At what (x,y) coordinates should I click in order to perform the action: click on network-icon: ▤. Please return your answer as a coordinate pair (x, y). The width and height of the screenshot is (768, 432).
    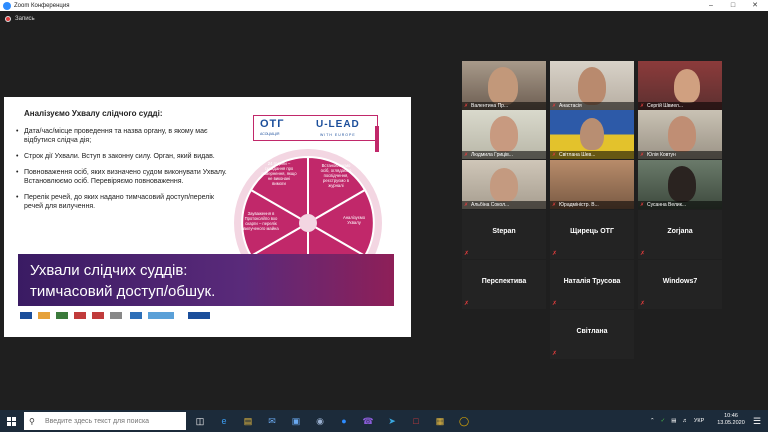
    Looking at the image, I should click on (673, 421).